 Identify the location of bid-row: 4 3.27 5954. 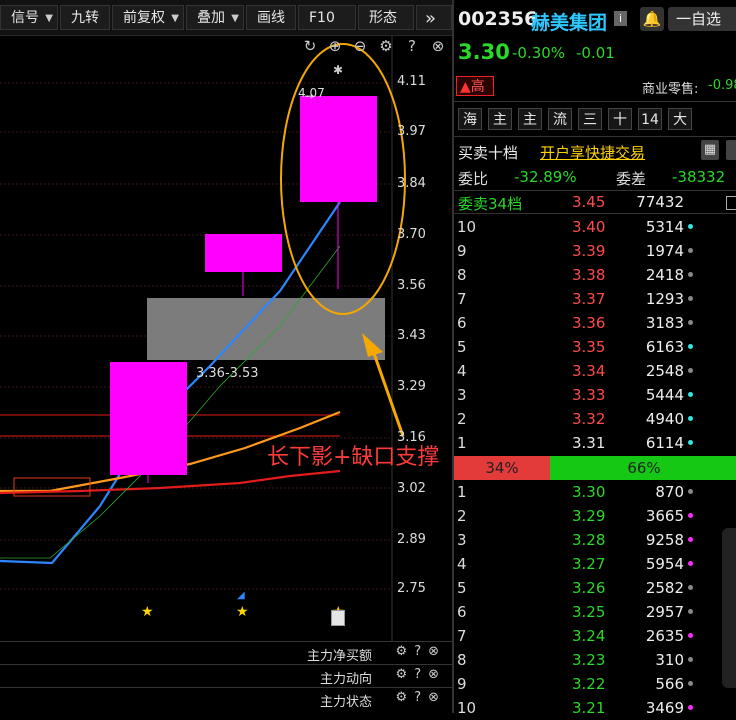
(595, 564).